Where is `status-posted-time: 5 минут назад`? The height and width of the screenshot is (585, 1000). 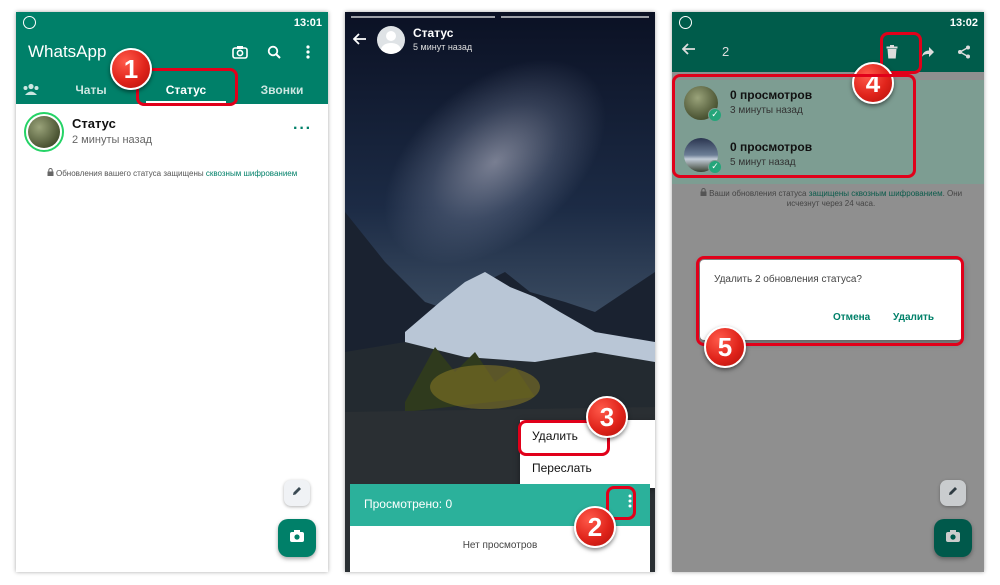
status-posted-time: 5 минут назад is located at coordinates (443, 47).